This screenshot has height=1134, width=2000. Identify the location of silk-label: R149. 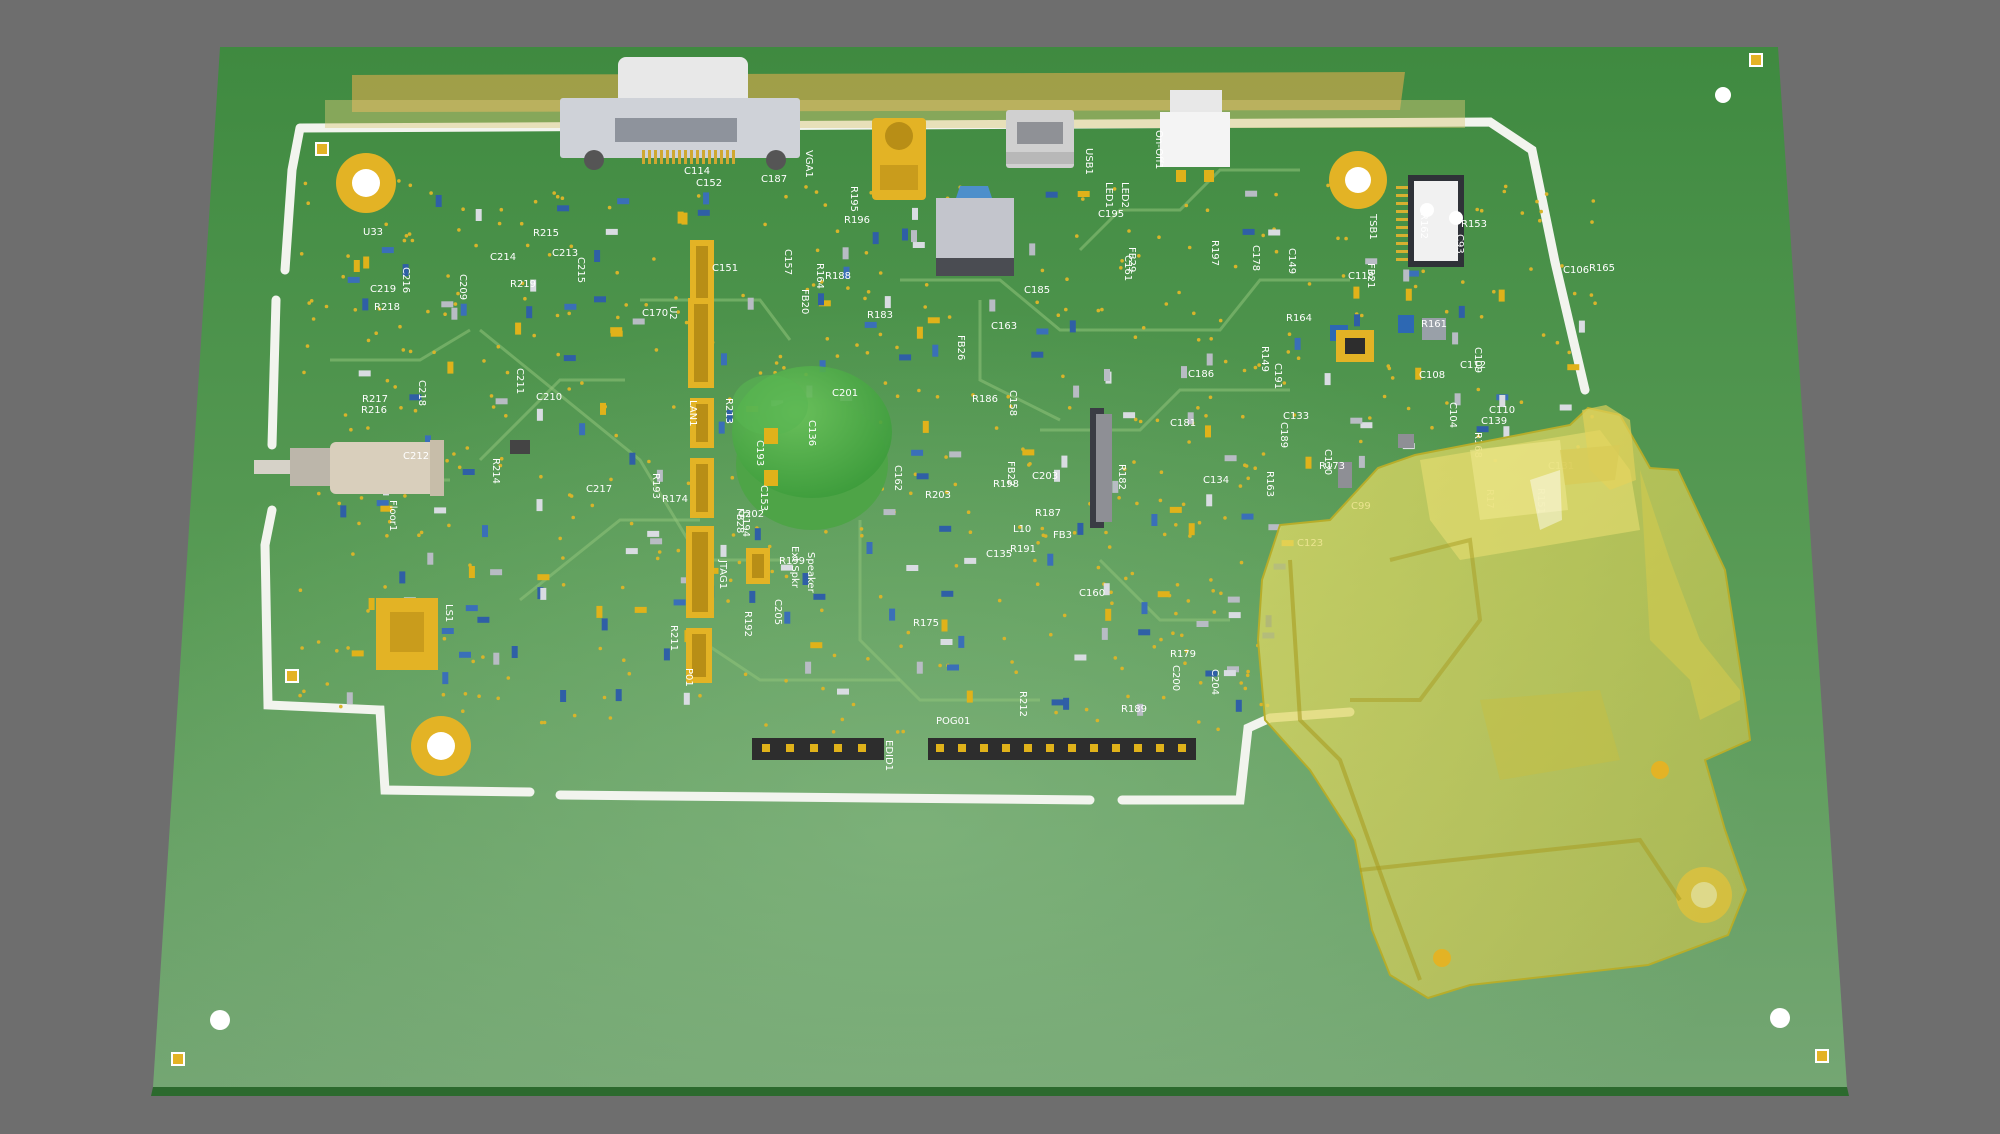
(1264, 359).